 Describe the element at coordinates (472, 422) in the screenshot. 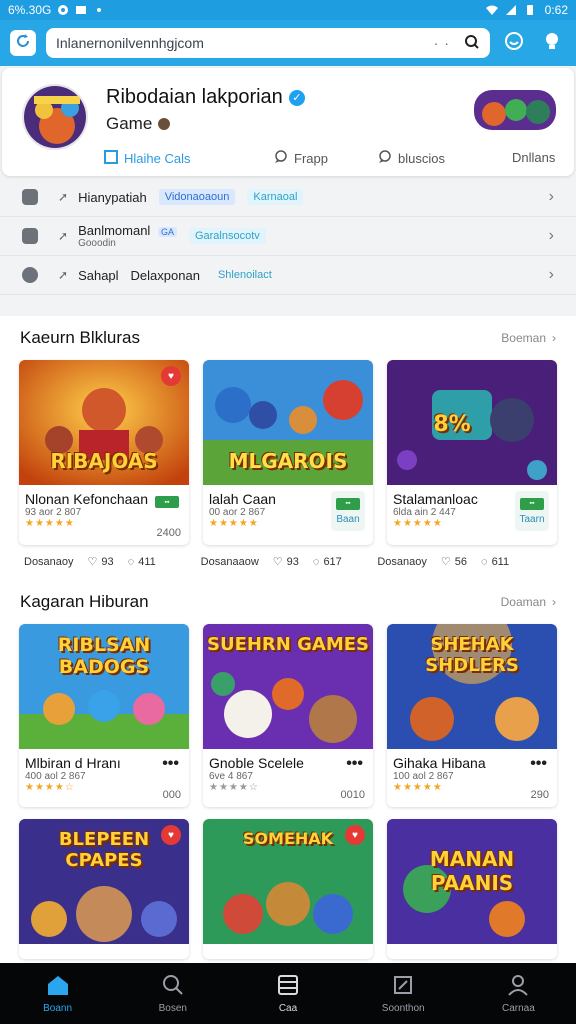

I see `game-thumbnail: 8%` at that location.